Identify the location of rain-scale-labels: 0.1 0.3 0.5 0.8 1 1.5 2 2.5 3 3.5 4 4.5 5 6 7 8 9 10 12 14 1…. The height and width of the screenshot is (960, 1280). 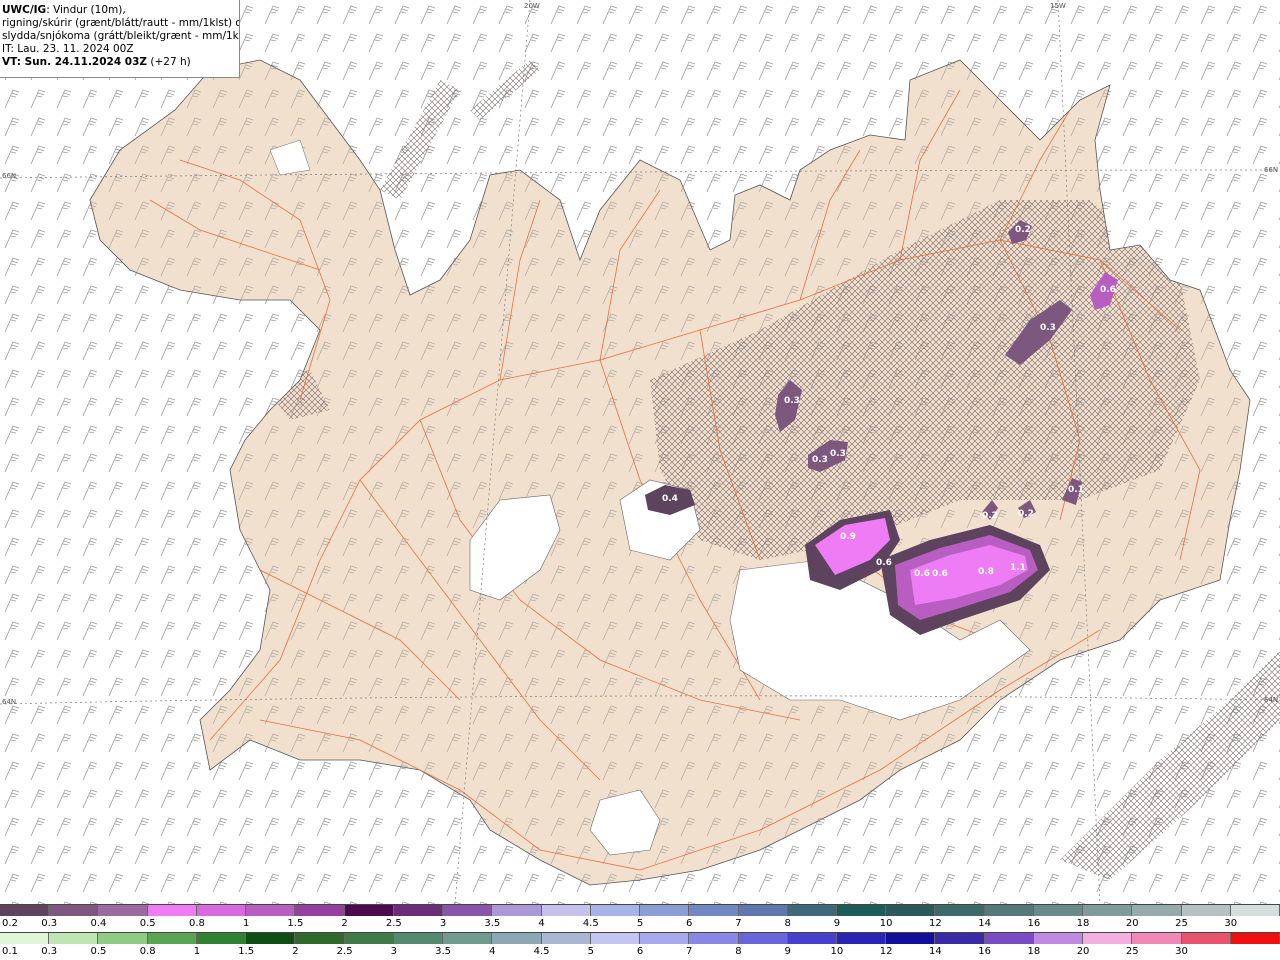
(640, 952).